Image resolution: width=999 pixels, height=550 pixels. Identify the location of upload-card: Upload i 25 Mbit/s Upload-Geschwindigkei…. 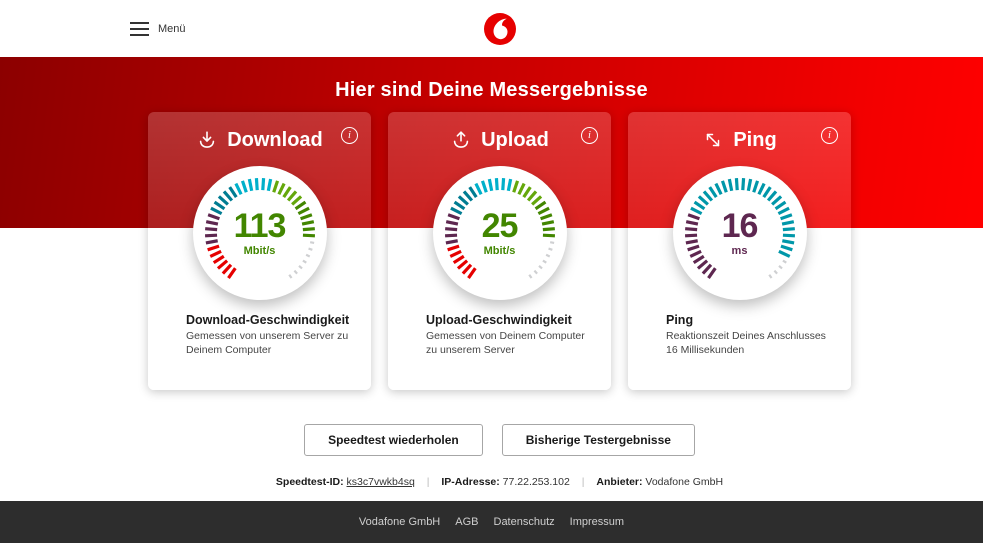
(499, 251).